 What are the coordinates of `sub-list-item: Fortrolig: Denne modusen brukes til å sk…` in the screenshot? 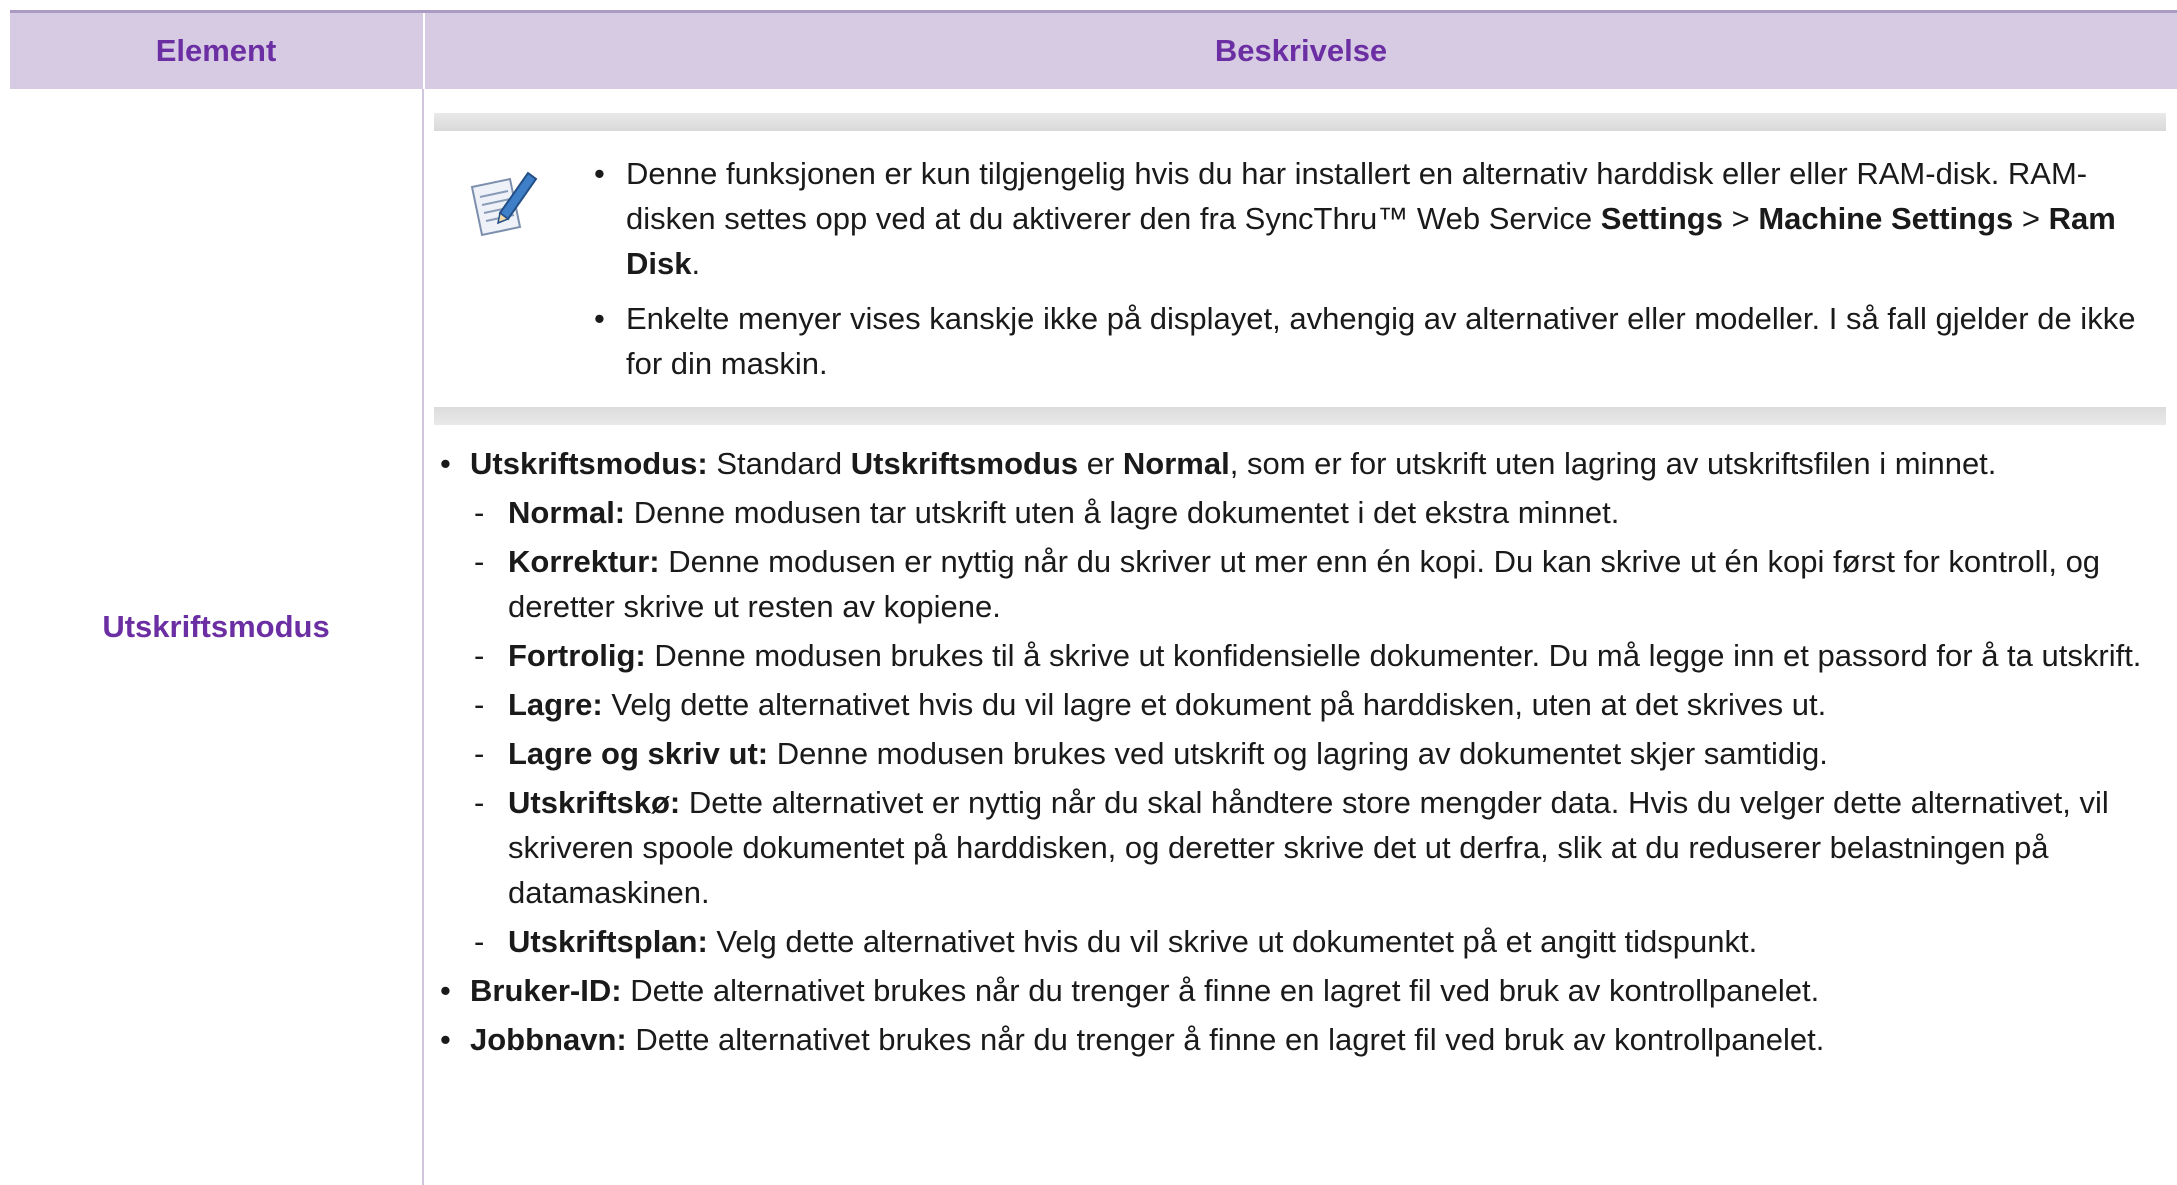 It's located at (1298, 655).